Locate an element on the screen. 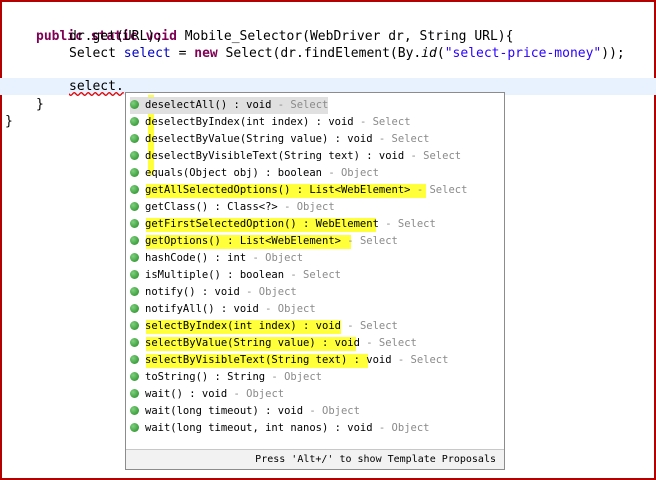 The height and width of the screenshot is (480, 656). code-line-select-dot: select. is located at coordinates (96, 87).